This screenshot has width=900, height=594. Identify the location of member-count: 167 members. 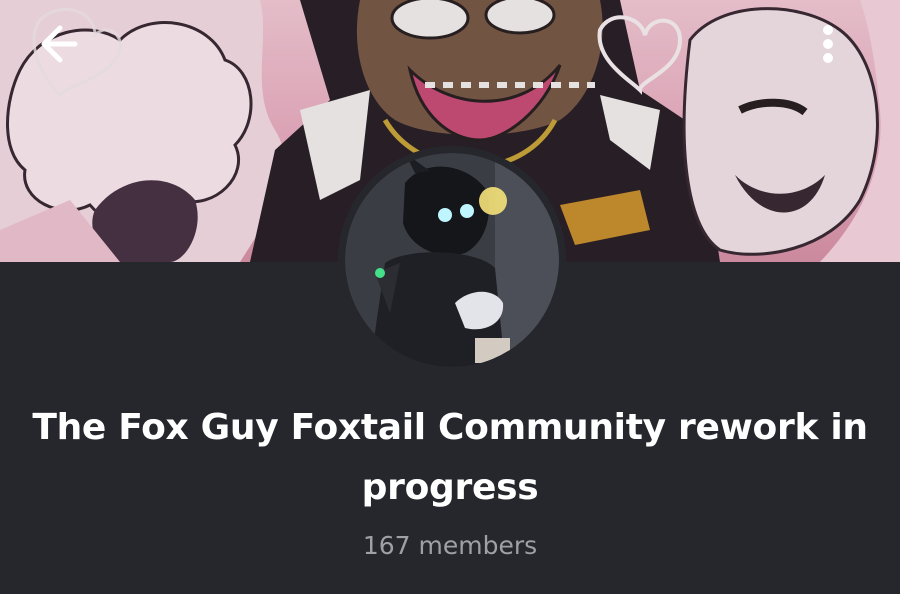
(450, 546).